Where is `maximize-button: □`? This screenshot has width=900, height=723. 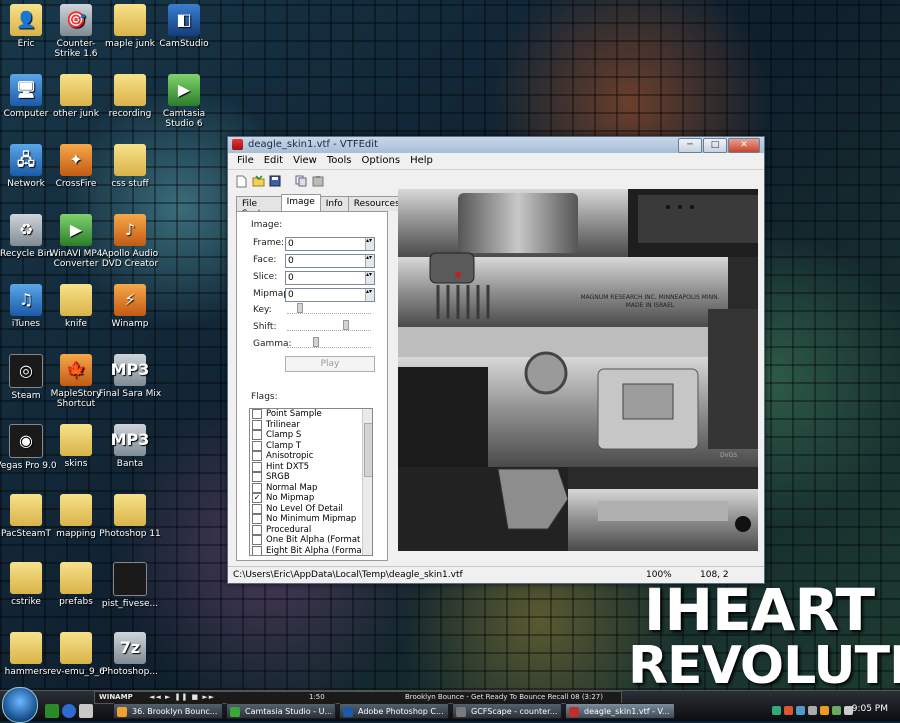
maximize-button: □ is located at coordinates (715, 145).